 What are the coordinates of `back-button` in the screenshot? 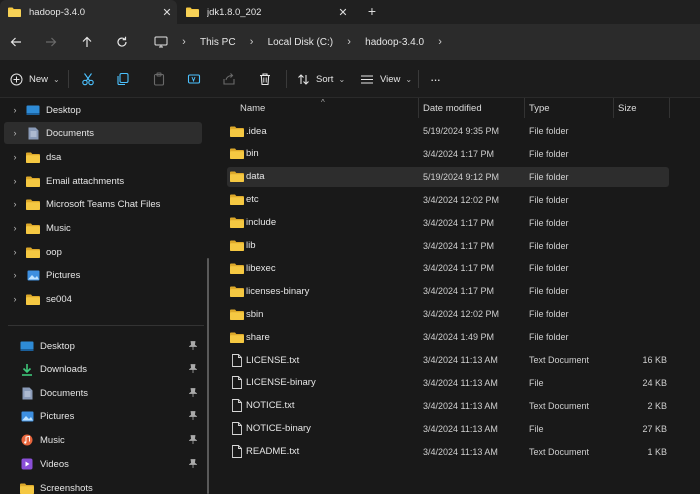 It's located at (16, 42).